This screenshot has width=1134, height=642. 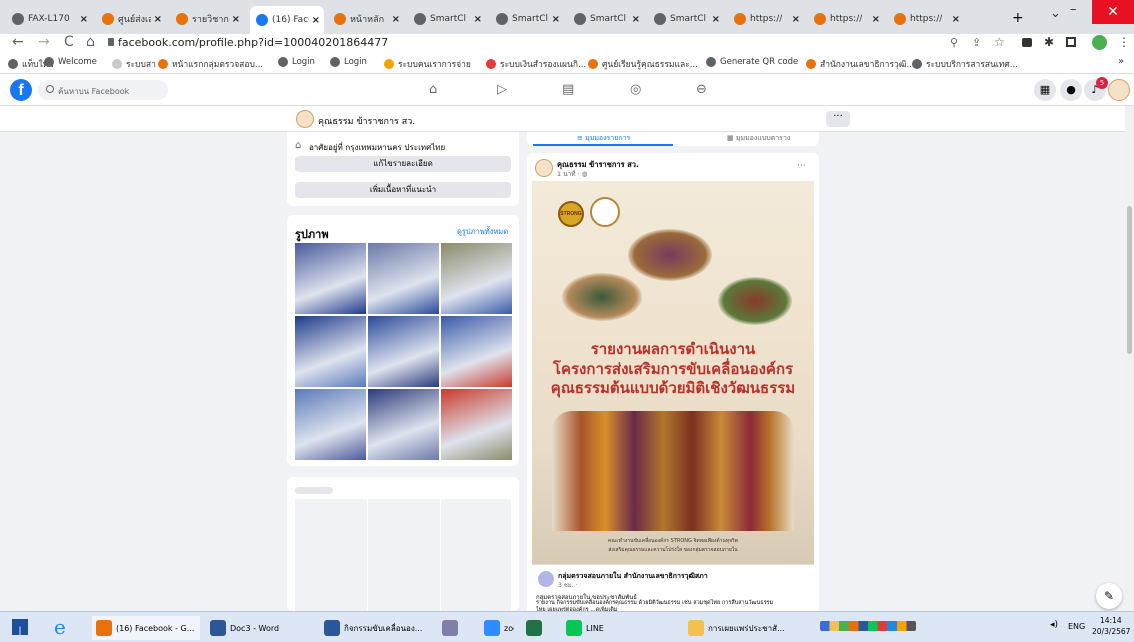 What do you see at coordinates (366, 19) in the screenshot?
I see `browser-tab: หน้าหลัก ×` at bounding box center [366, 19].